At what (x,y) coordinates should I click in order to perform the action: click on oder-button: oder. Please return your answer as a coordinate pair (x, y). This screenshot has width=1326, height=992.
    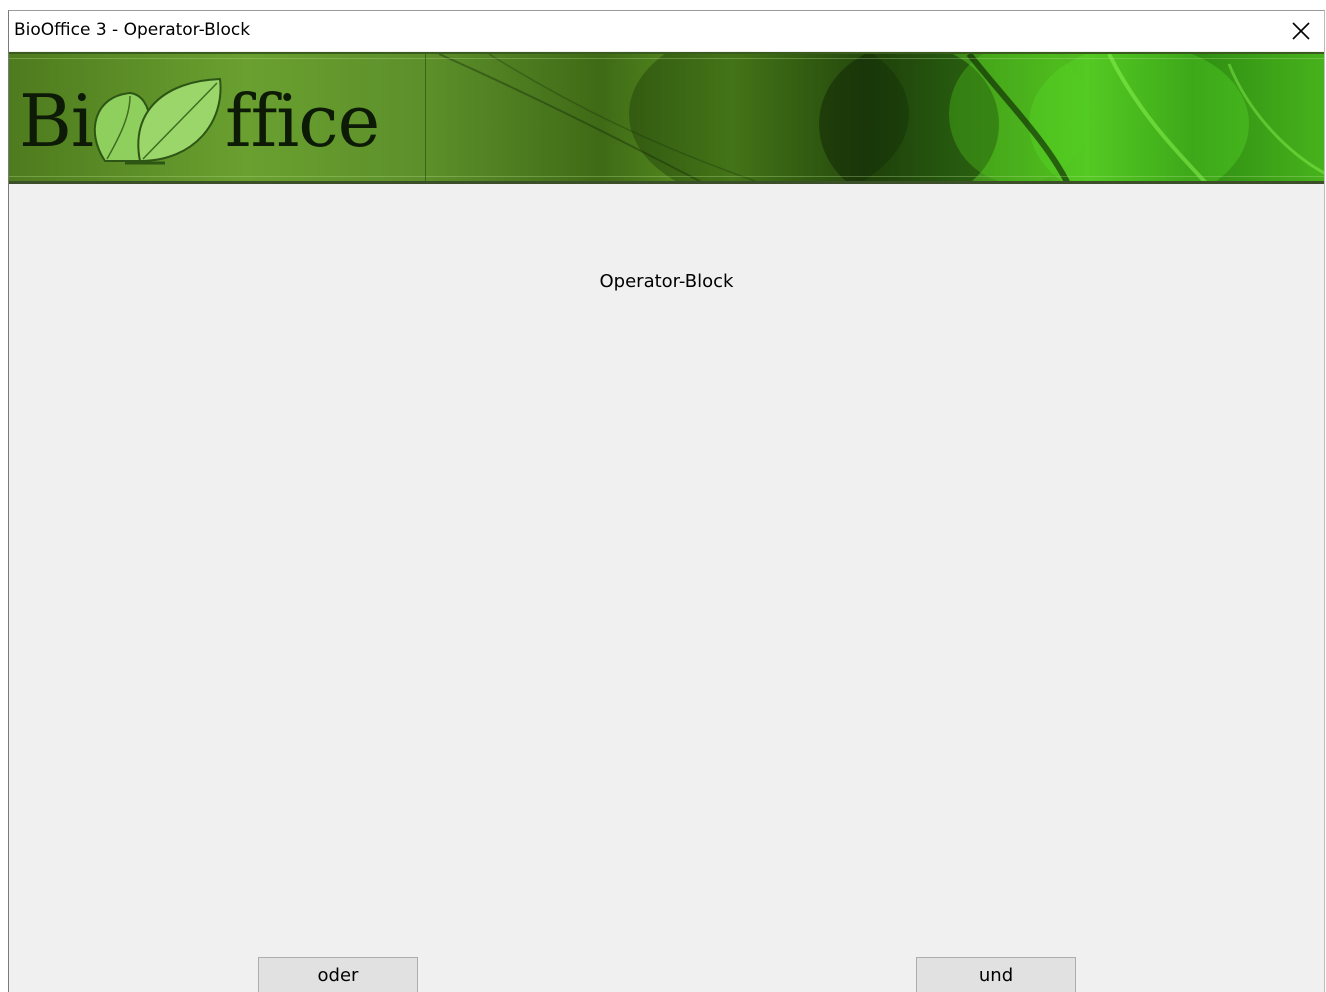
    Looking at the image, I should click on (338, 974).